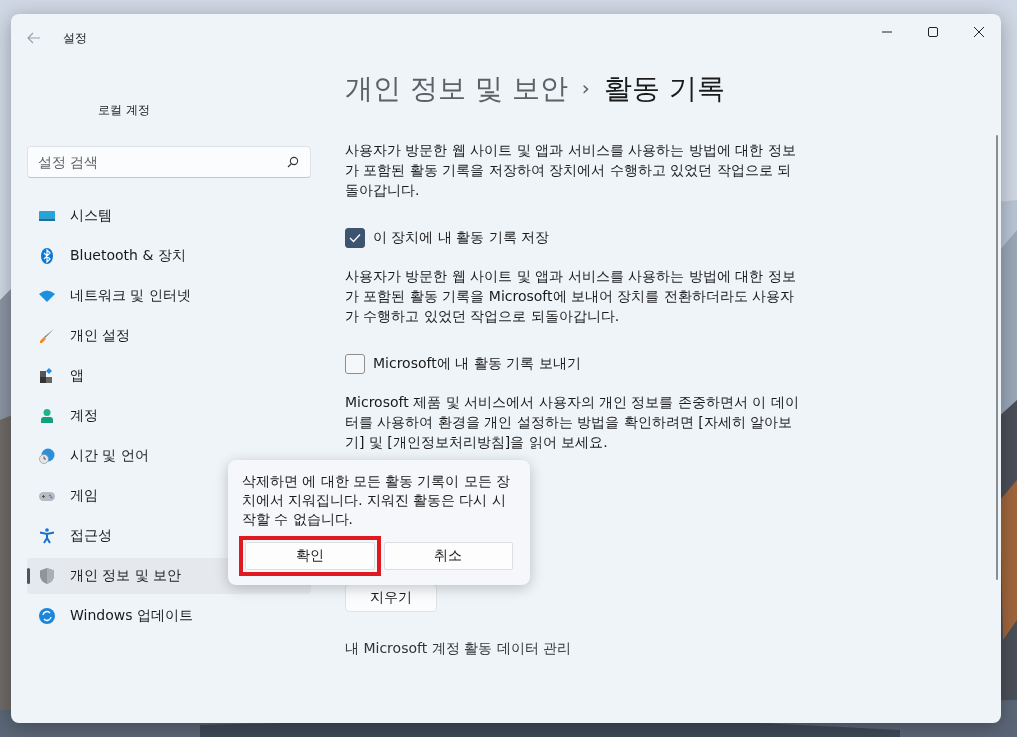  What do you see at coordinates (75, 38) in the screenshot?
I see `window-title: 설정` at bounding box center [75, 38].